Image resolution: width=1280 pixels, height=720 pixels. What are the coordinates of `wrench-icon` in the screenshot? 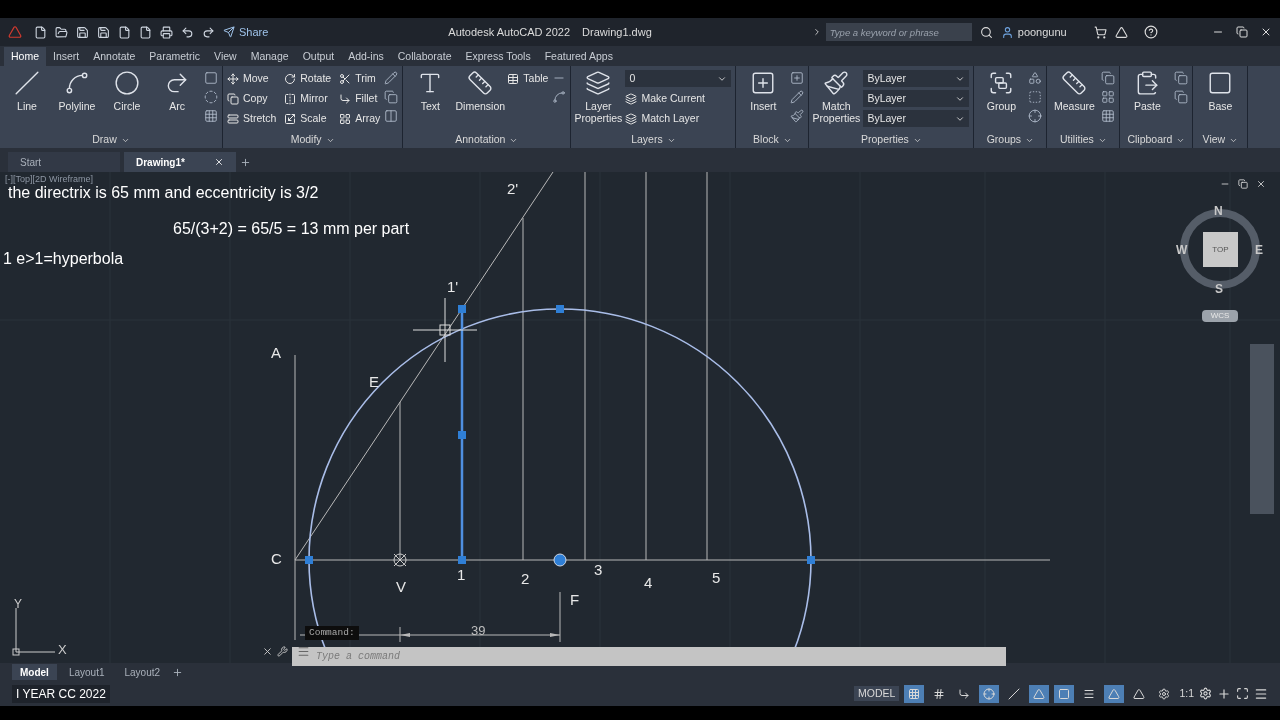 It's located at (282, 651).